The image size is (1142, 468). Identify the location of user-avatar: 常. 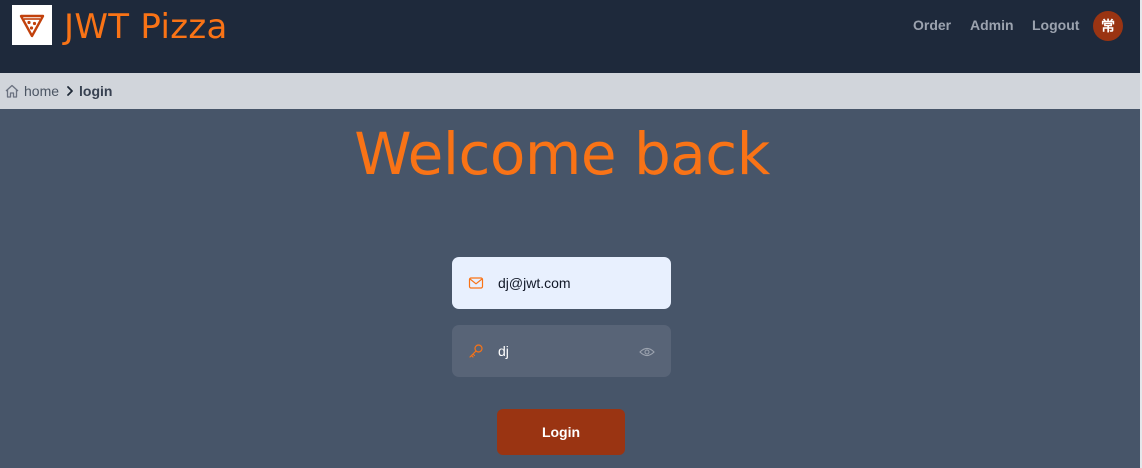
(1108, 26).